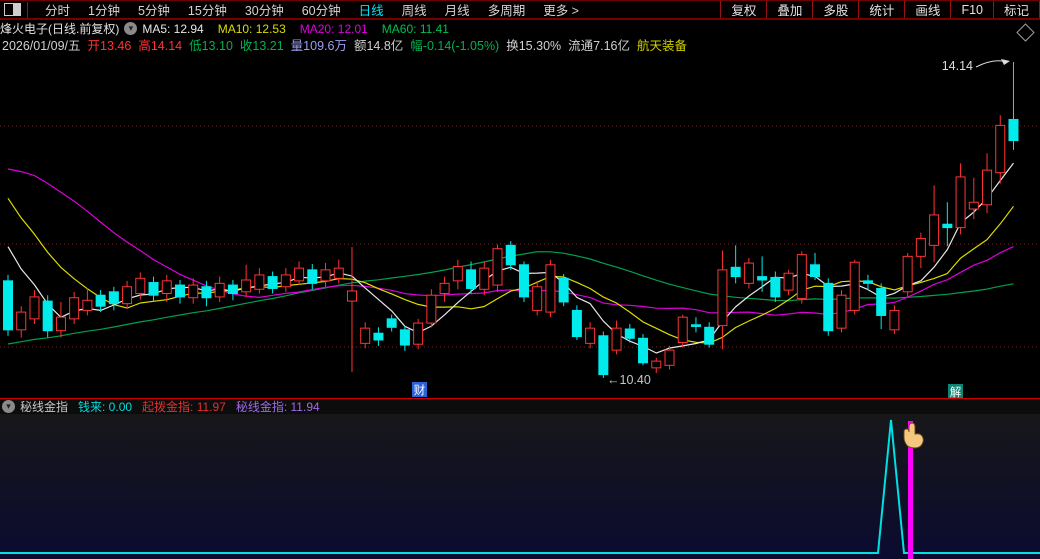 The width and height of the screenshot is (1040, 559). I want to click on tab-15分钟: 15分钟, so click(207, 9).